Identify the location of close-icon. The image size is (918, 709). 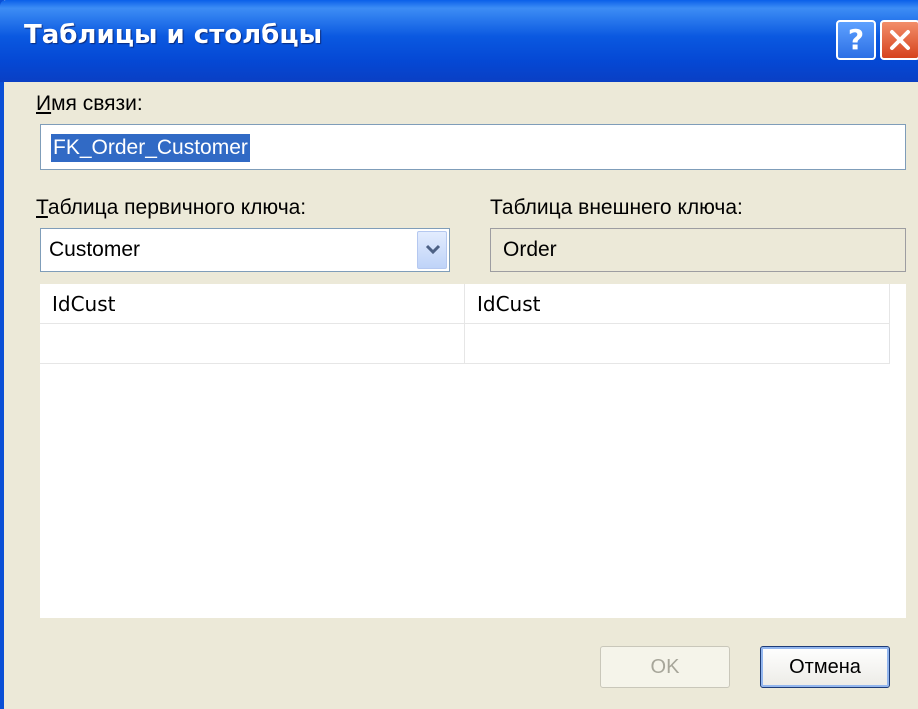
(900, 40).